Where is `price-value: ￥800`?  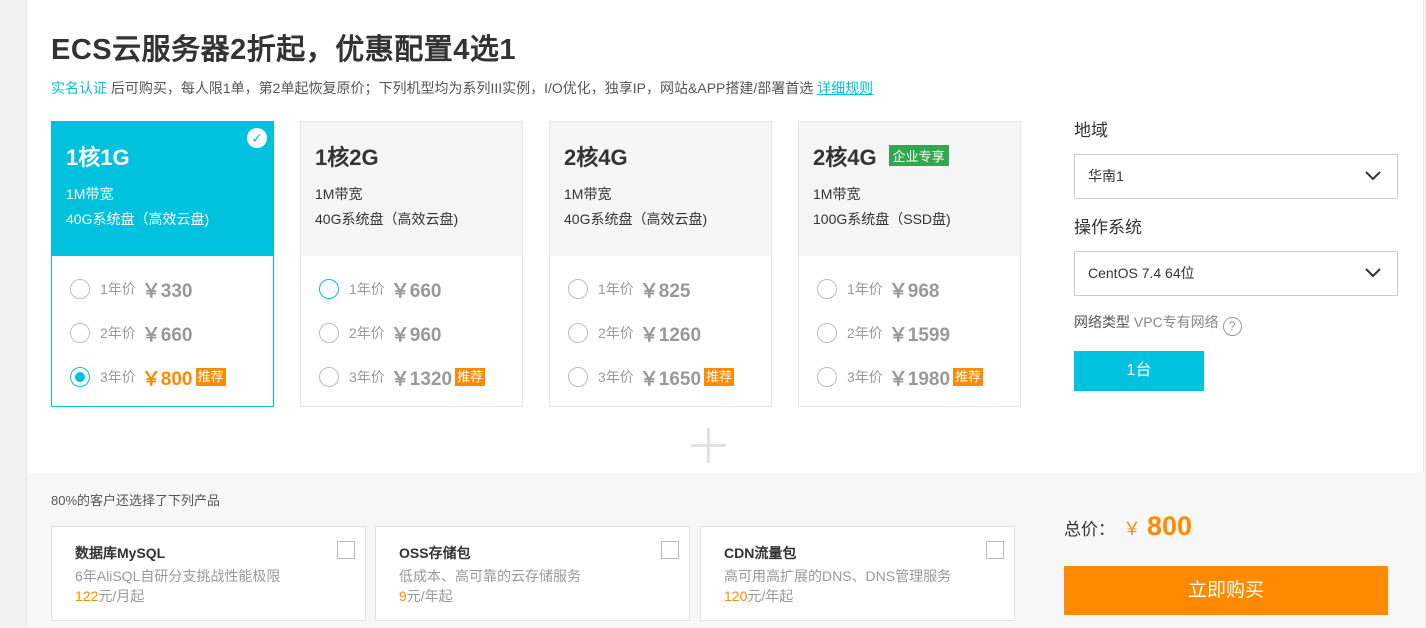 price-value: ￥800 is located at coordinates (167, 379).